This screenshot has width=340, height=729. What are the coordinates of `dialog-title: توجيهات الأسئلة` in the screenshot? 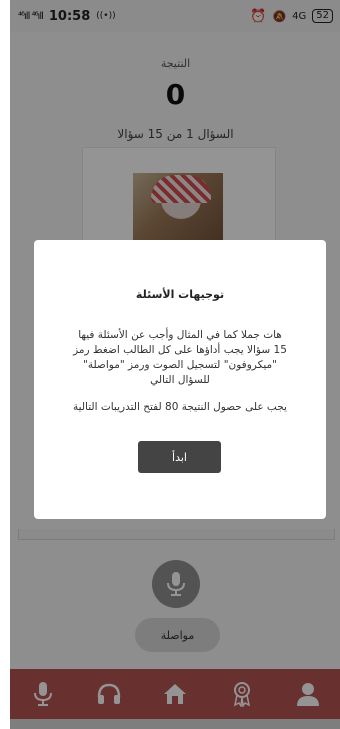 It's located at (180, 294).